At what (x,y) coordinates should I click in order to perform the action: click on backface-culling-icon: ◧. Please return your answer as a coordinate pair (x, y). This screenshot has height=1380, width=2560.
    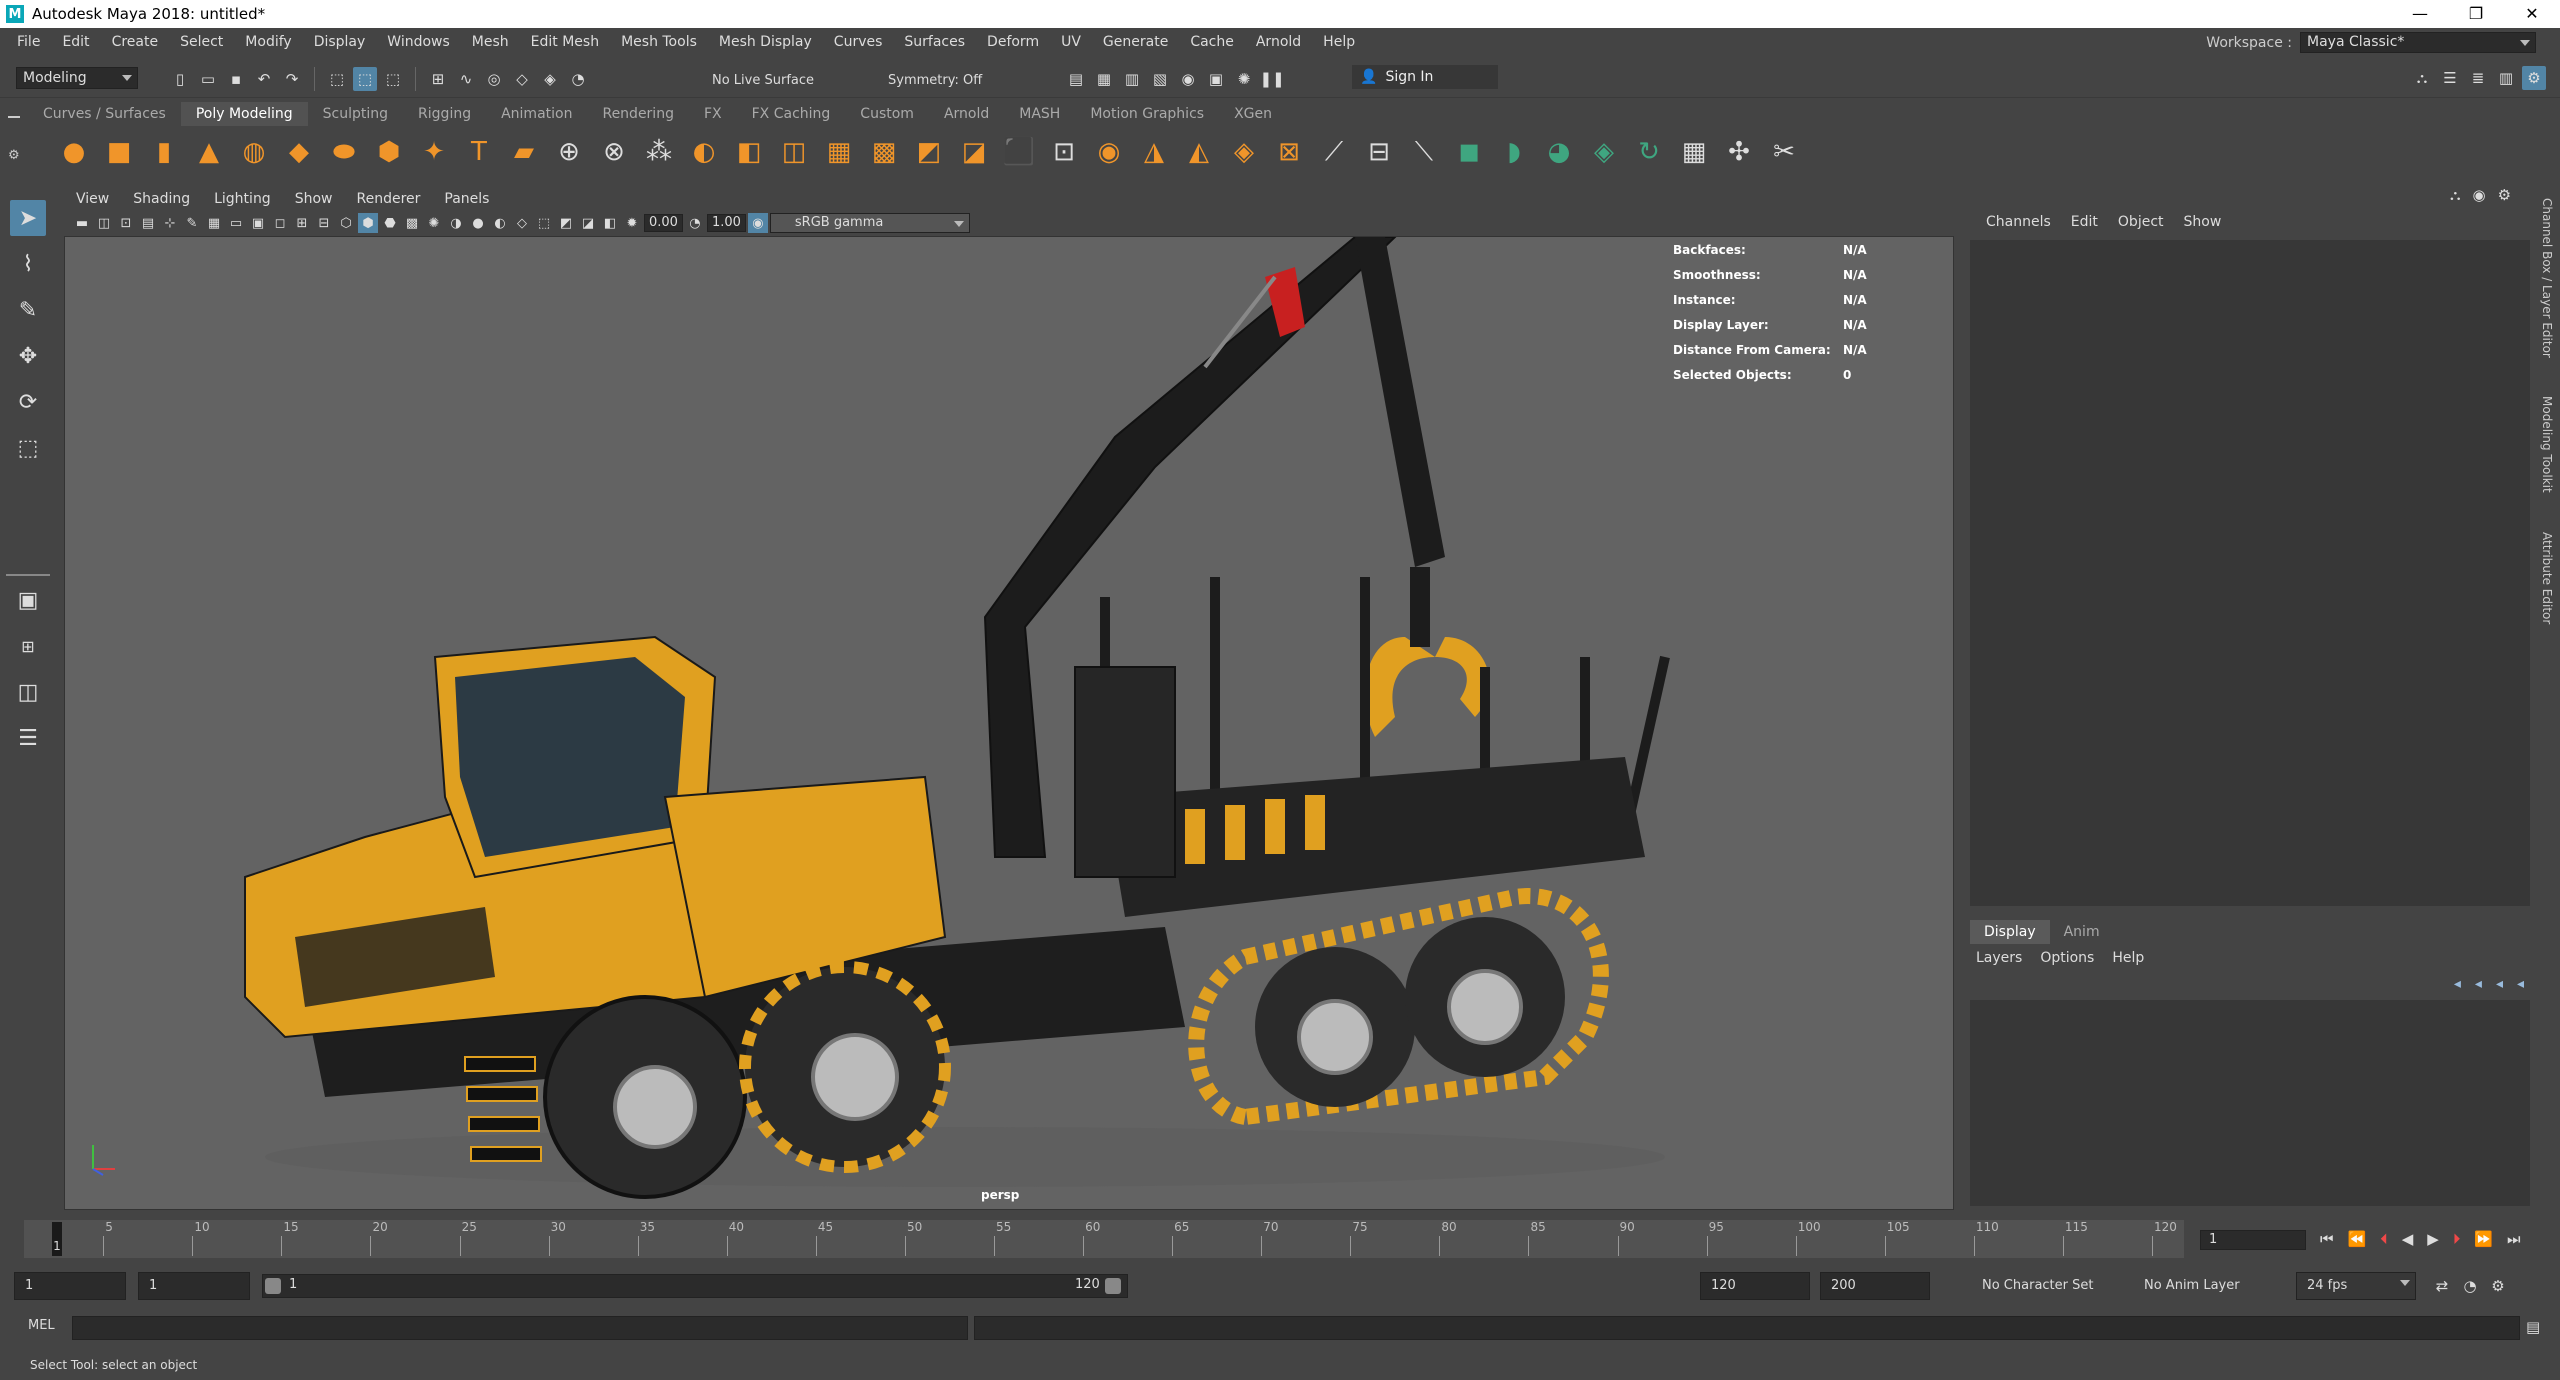
    Looking at the image, I should click on (610, 223).